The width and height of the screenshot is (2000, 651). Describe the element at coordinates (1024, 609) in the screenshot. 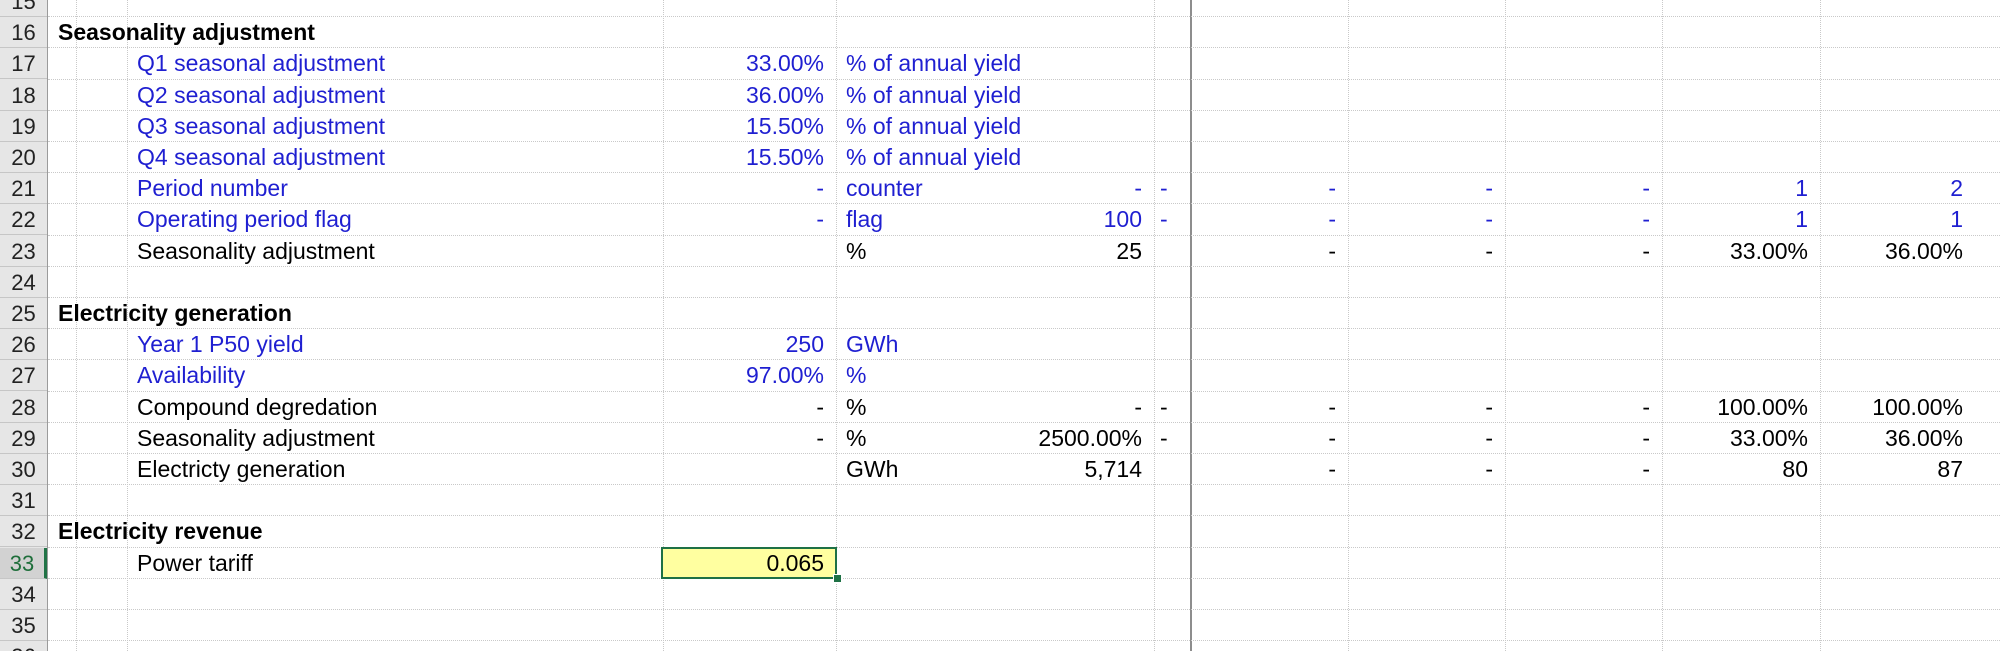

I see `grid-row-line` at that location.